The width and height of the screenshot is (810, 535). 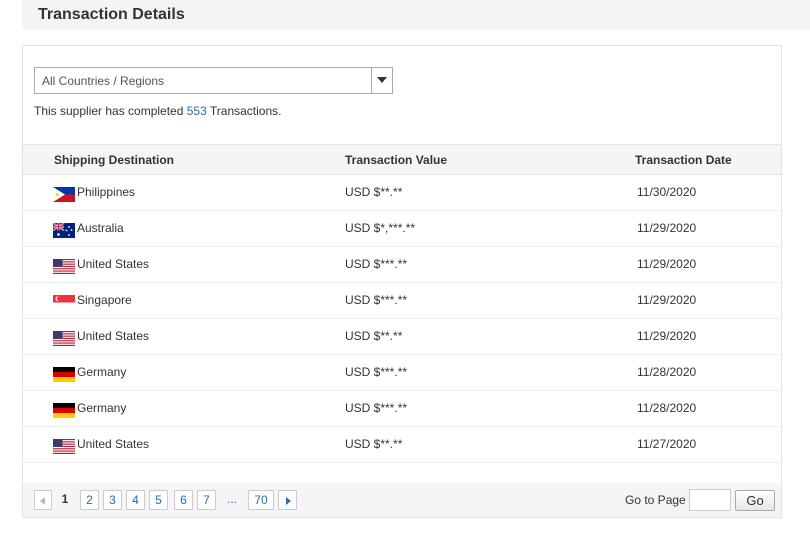 I want to click on table-row: Philippines USD $**.** 11/30/2020, so click(x=402, y=193).